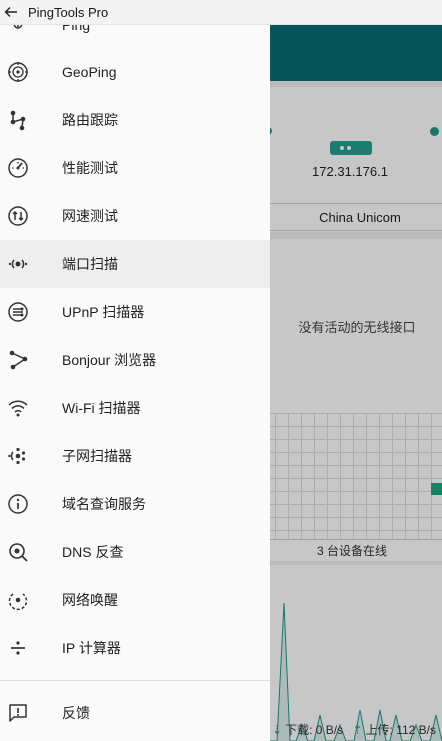 Image resolution: width=442 pixels, height=741 pixels. What do you see at coordinates (18, 552) in the screenshot?
I see `dns-lookup-icon` at bounding box center [18, 552].